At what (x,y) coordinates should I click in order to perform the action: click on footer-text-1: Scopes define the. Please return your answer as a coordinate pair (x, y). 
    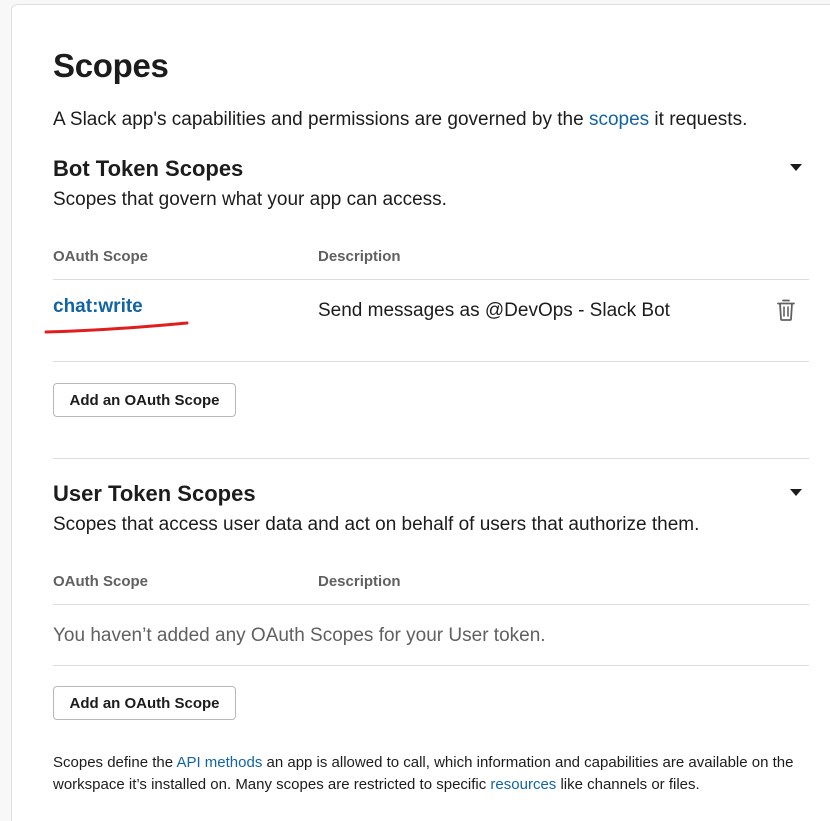
    Looking at the image, I should click on (115, 762).